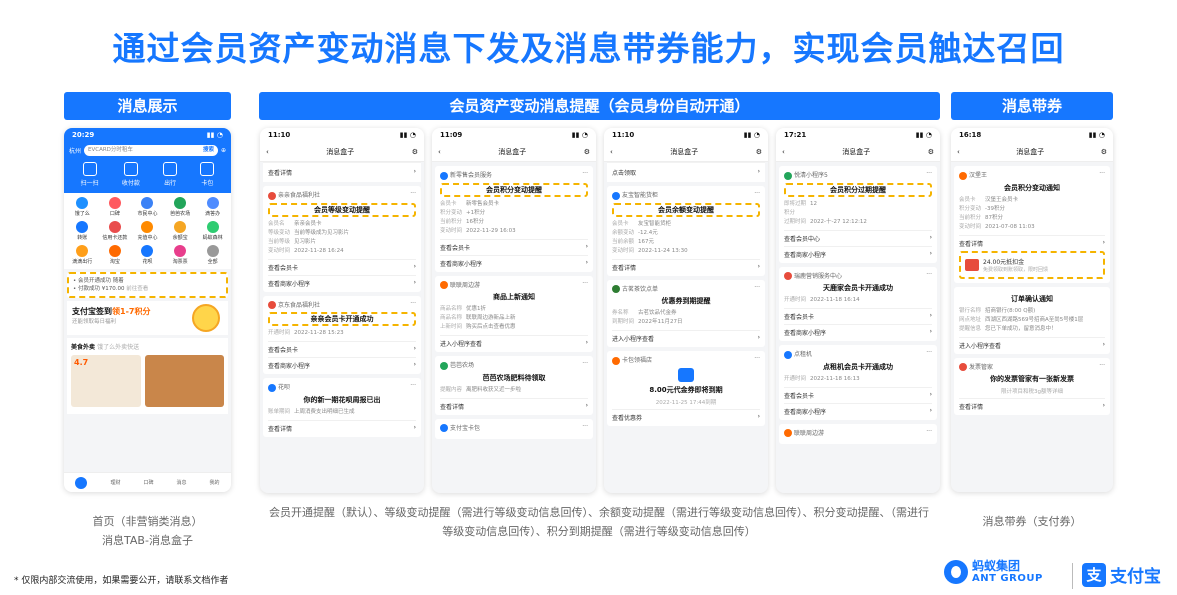  Describe the element at coordinates (858, 236) in the screenshot. I see `view-member-center-link: 查看会员中心 ›` at that location.